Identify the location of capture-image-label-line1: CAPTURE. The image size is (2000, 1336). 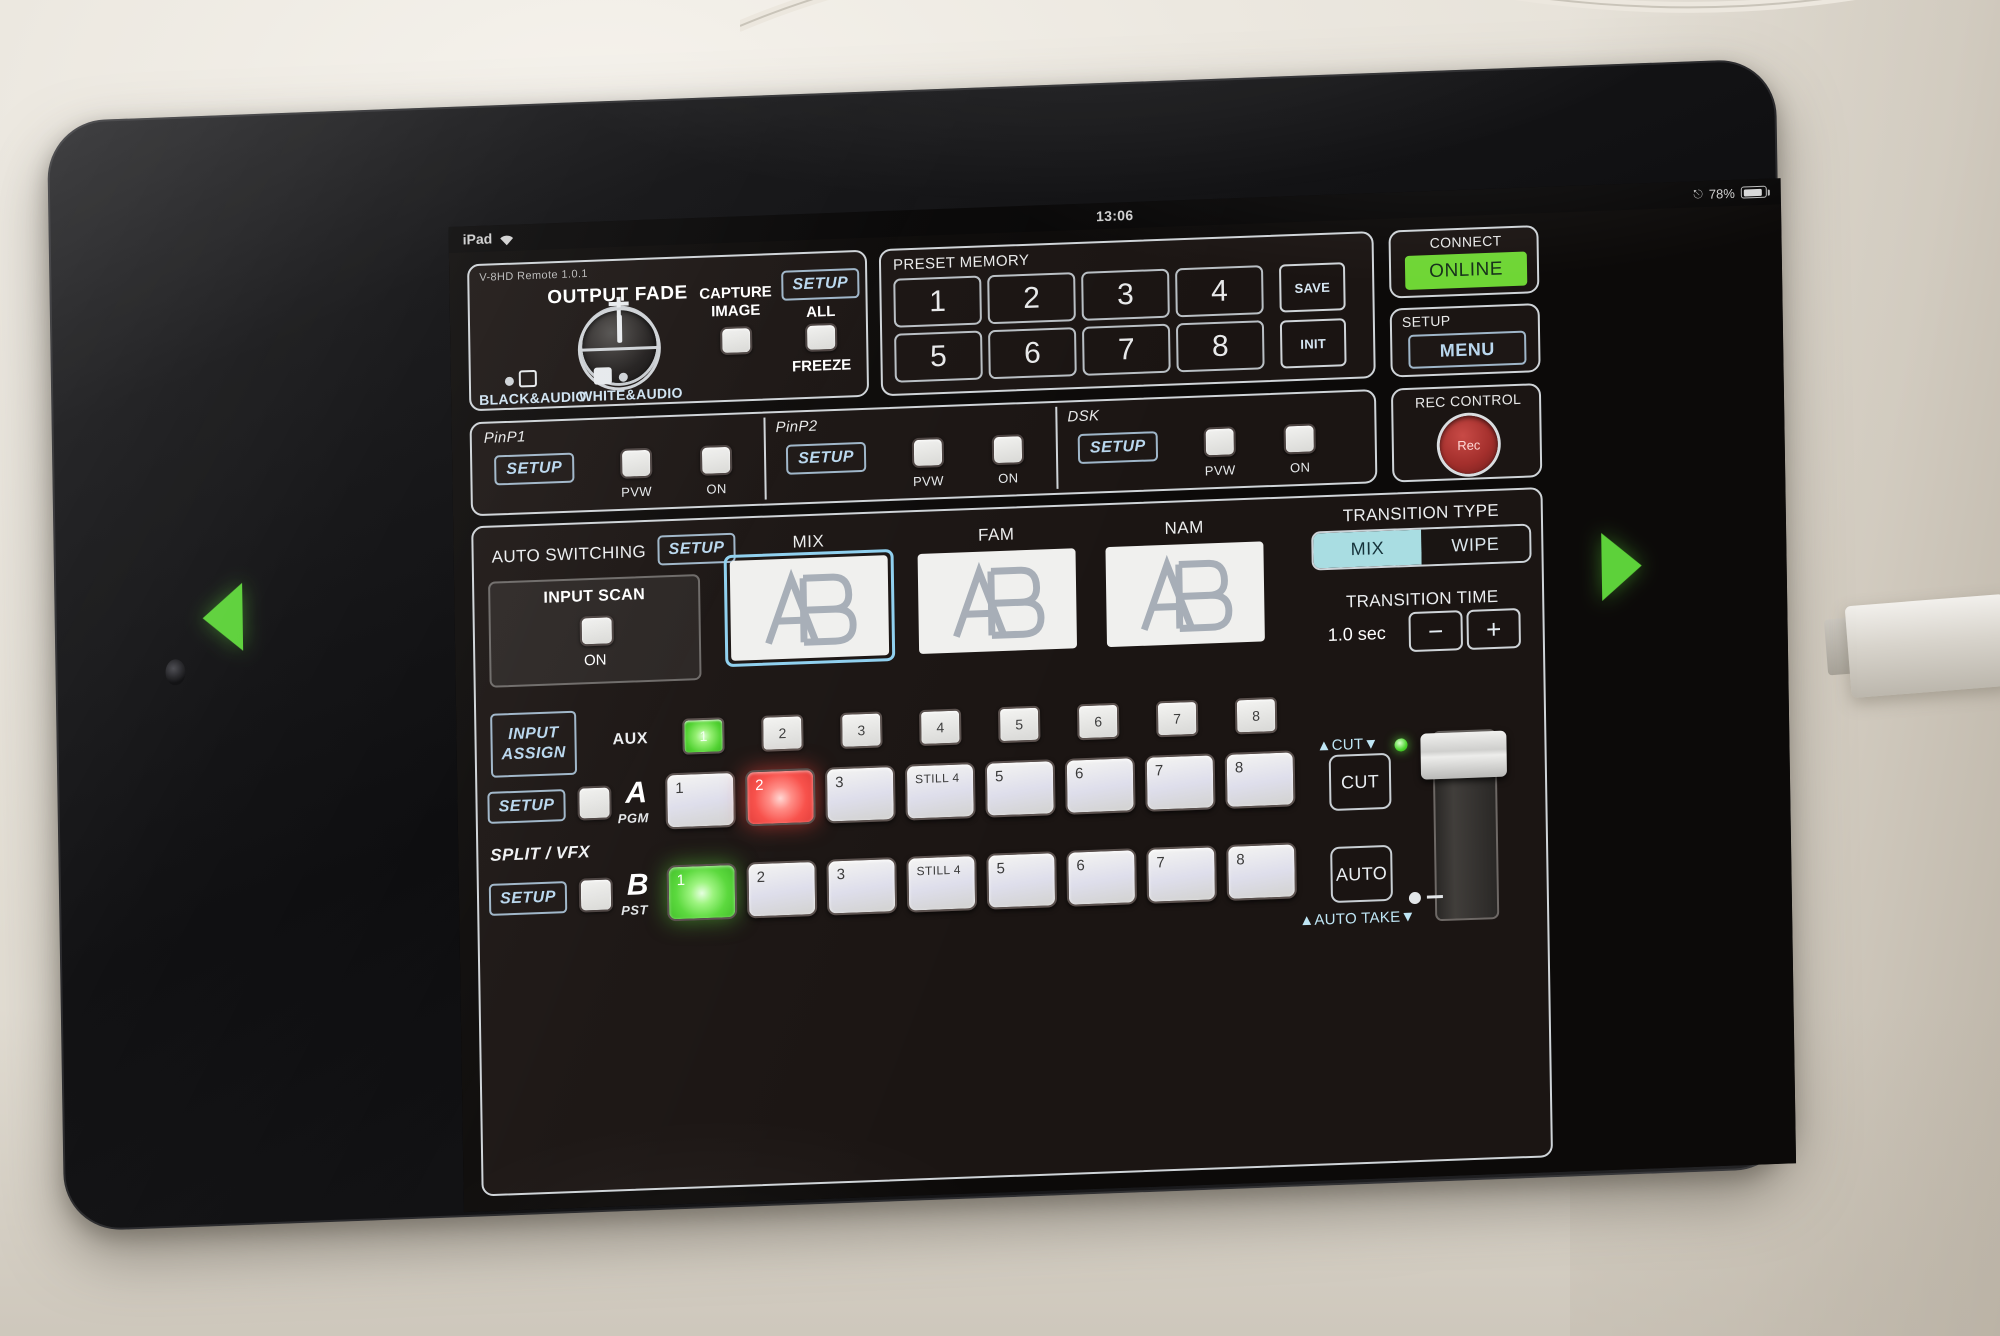
(735, 293).